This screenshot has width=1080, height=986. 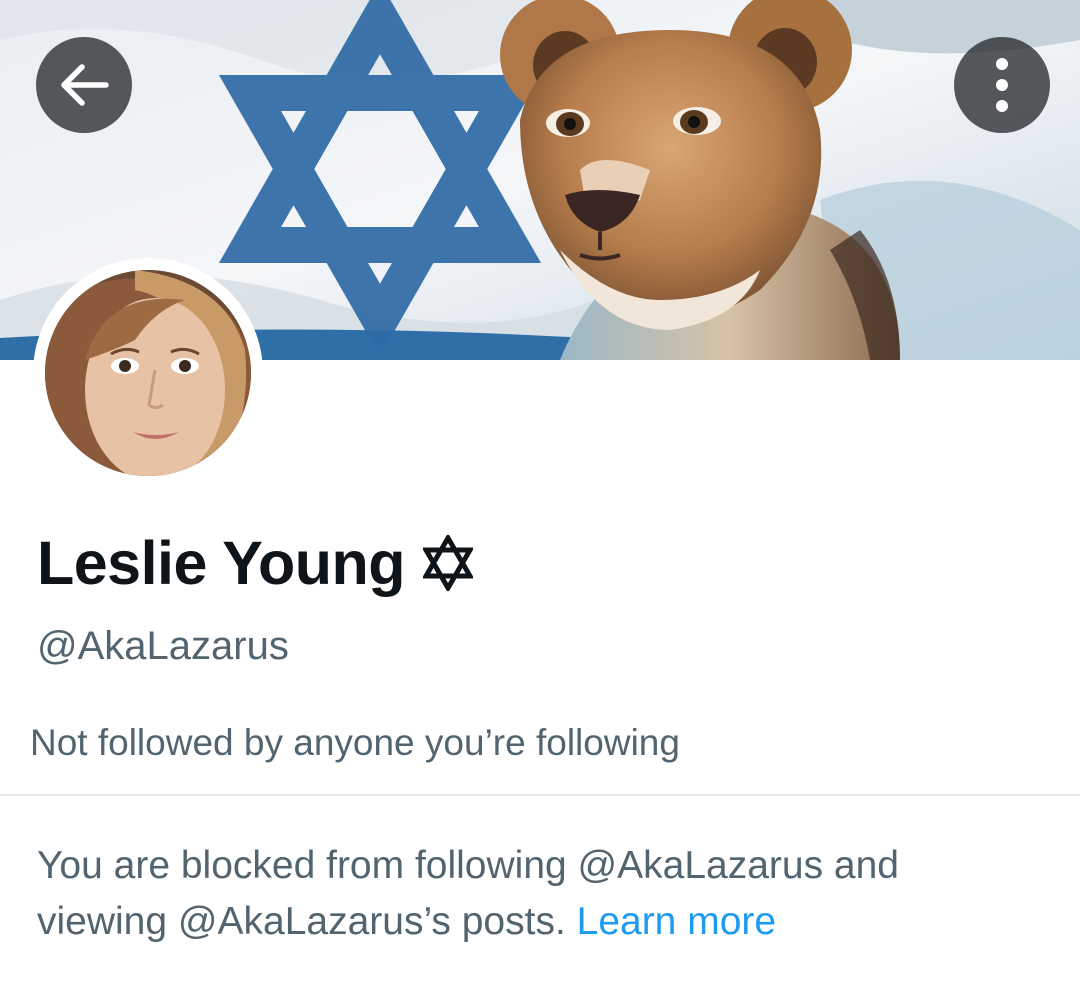 What do you see at coordinates (447, 563) in the screenshot?
I see `star-of-david-icon` at bounding box center [447, 563].